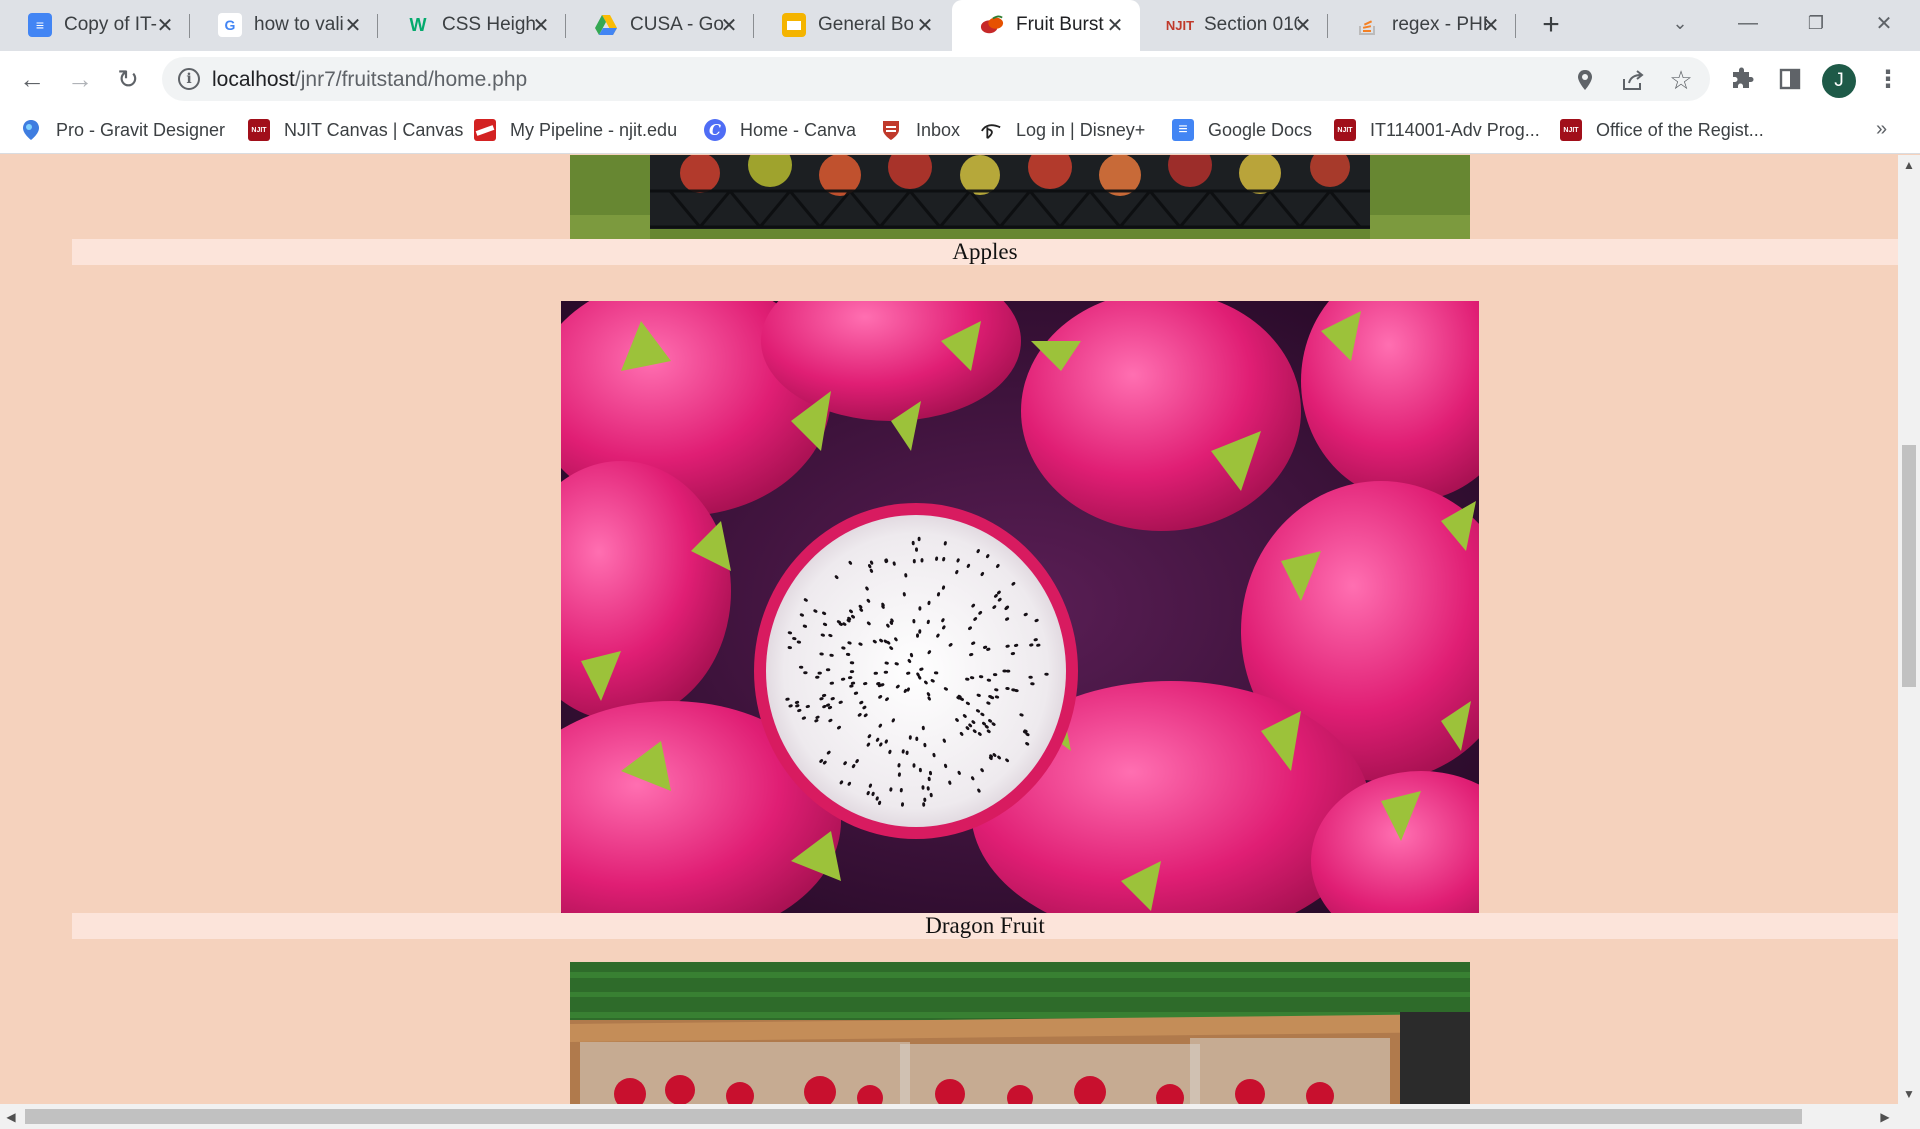  What do you see at coordinates (1633, 80) in the screenshot?
I see `share-icon` at bounding box center [1633, 80].